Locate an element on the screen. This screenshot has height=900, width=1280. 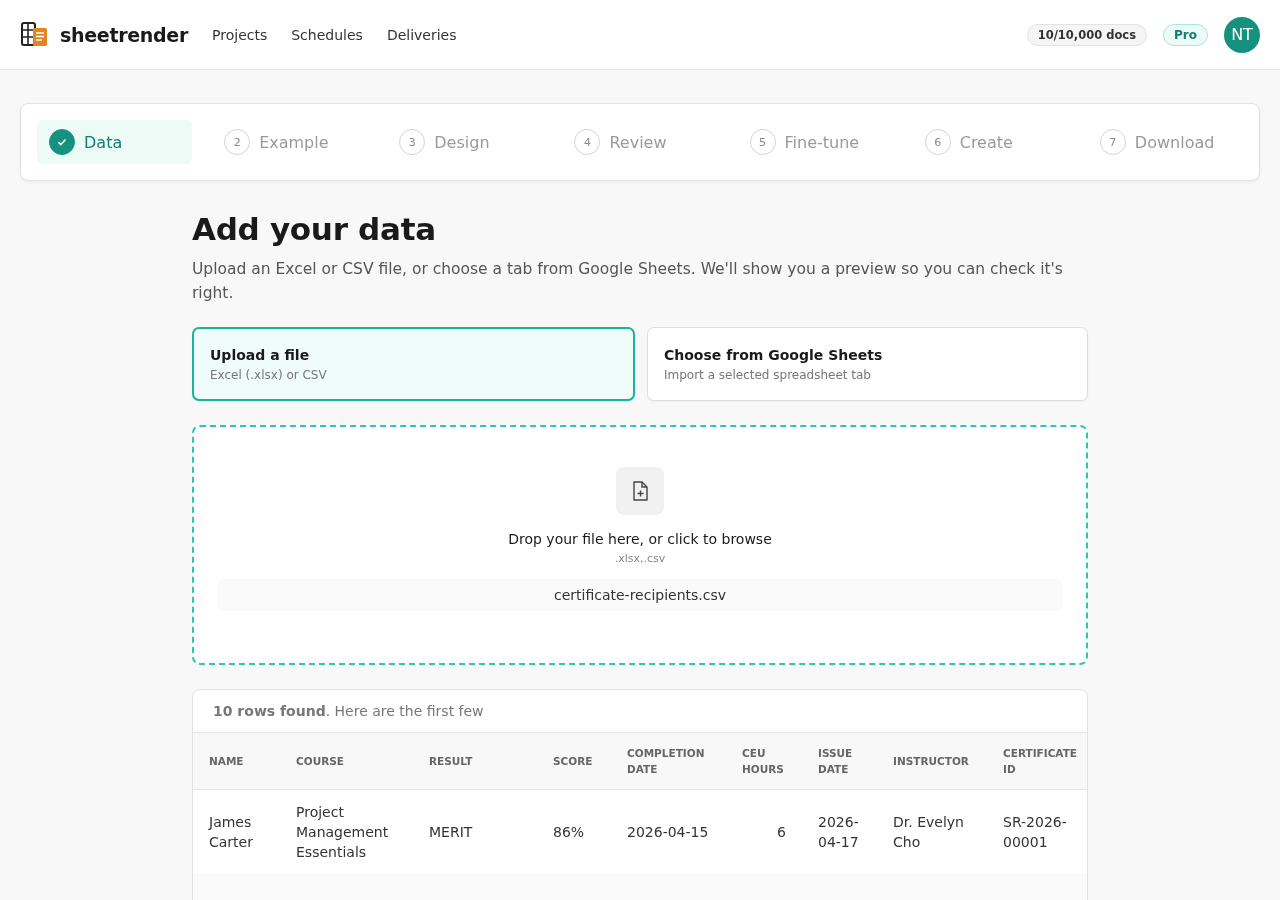
file-add-icon is located at coordinates (640, 491).